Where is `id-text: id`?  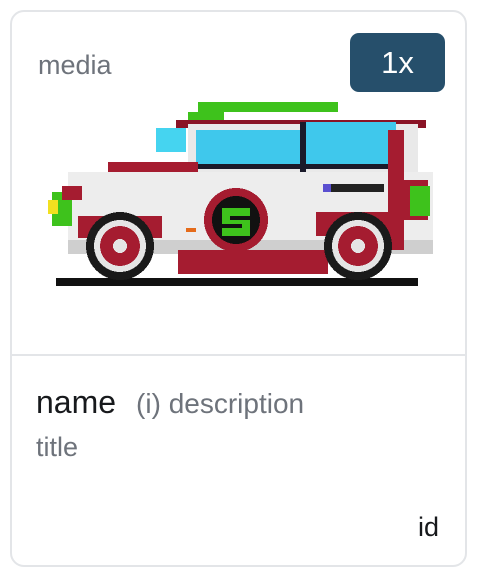 id-text: id is located at coordinates (428, 527).